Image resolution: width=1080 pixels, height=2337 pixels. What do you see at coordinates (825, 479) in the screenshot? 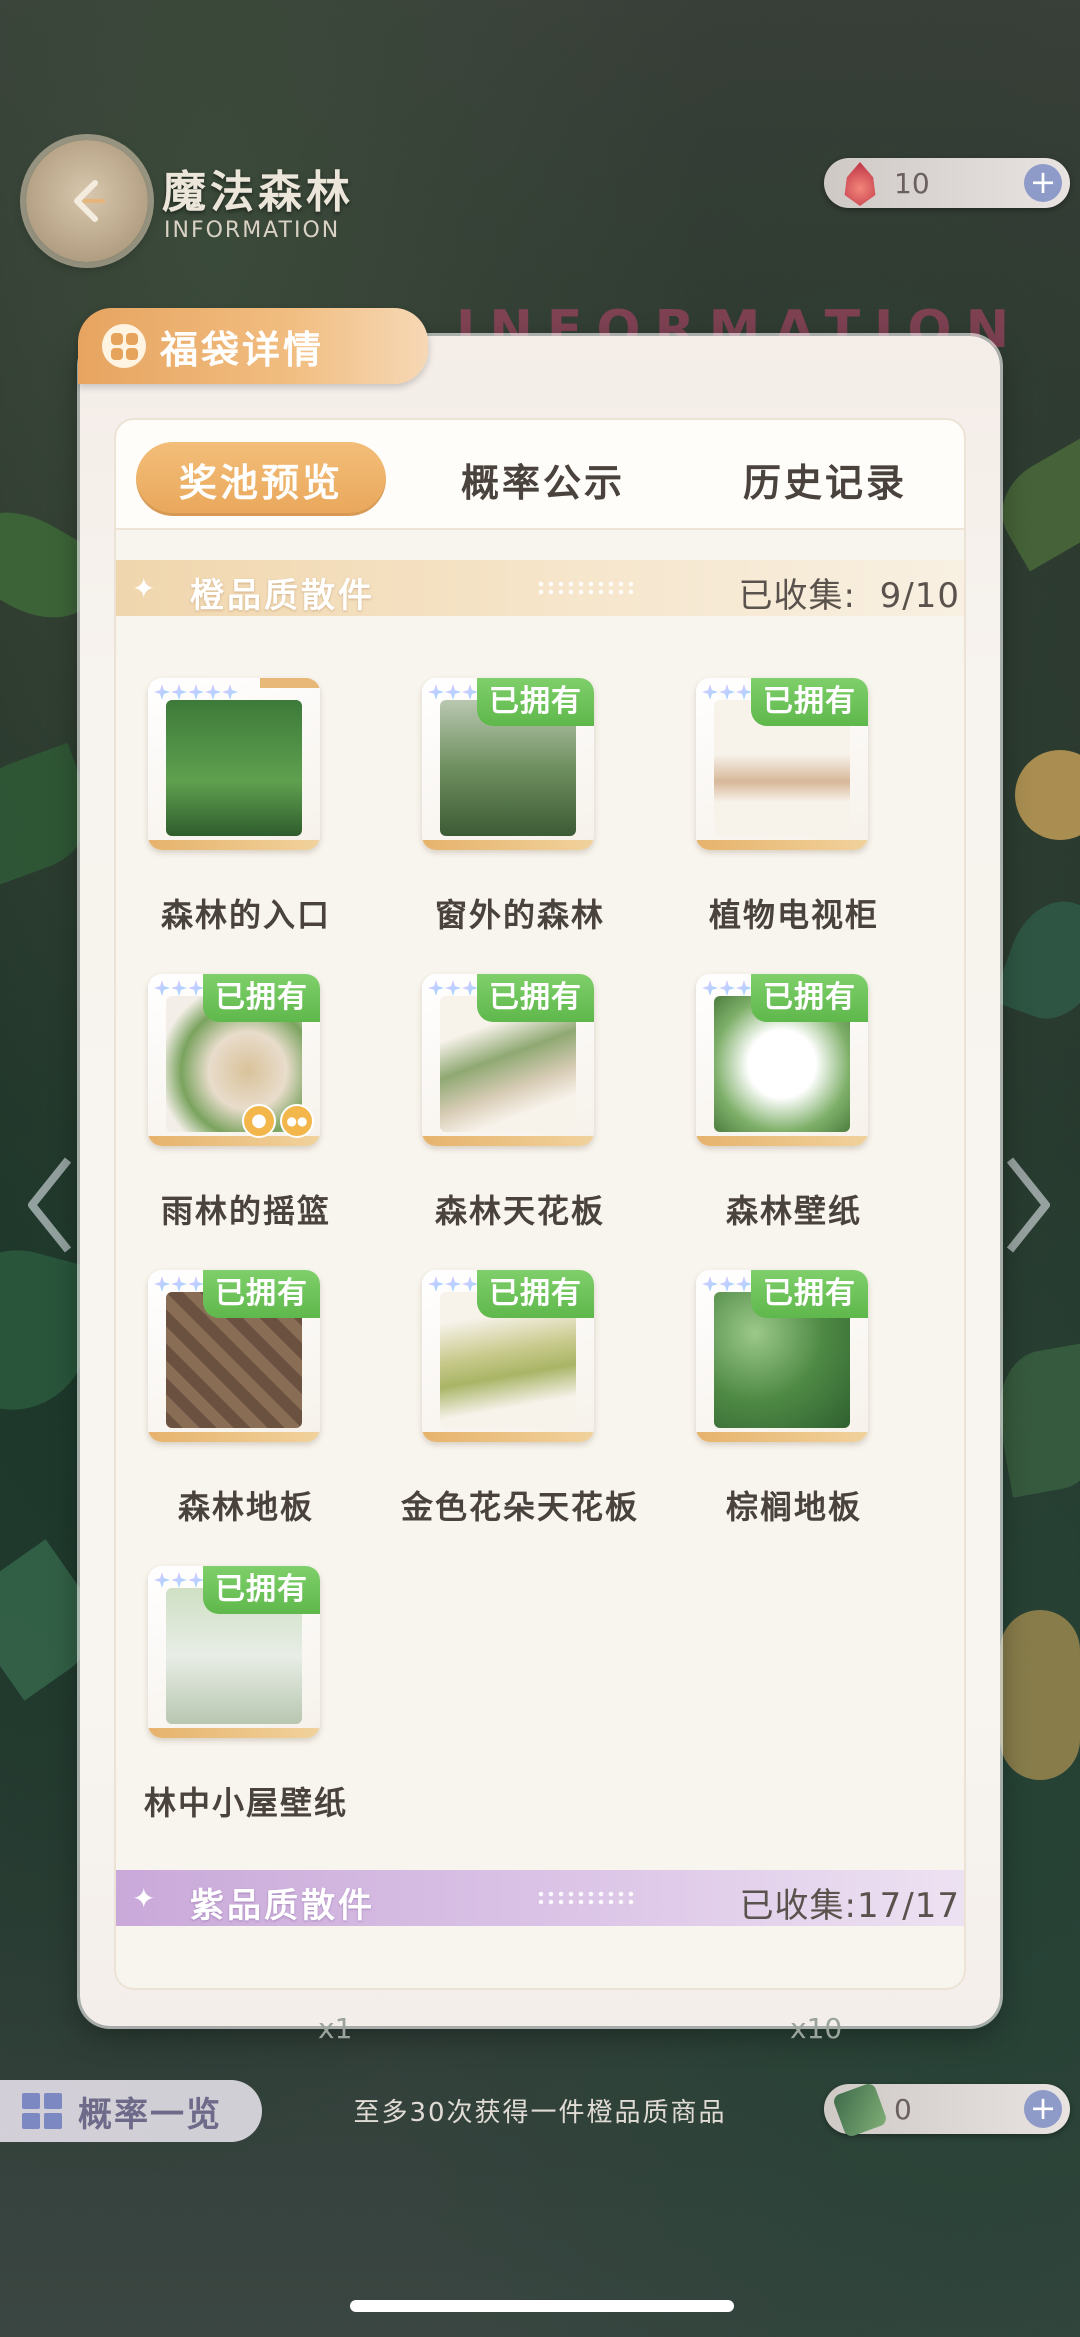
I see `tab-history: 历史记录` at bounding box center [825, 479].